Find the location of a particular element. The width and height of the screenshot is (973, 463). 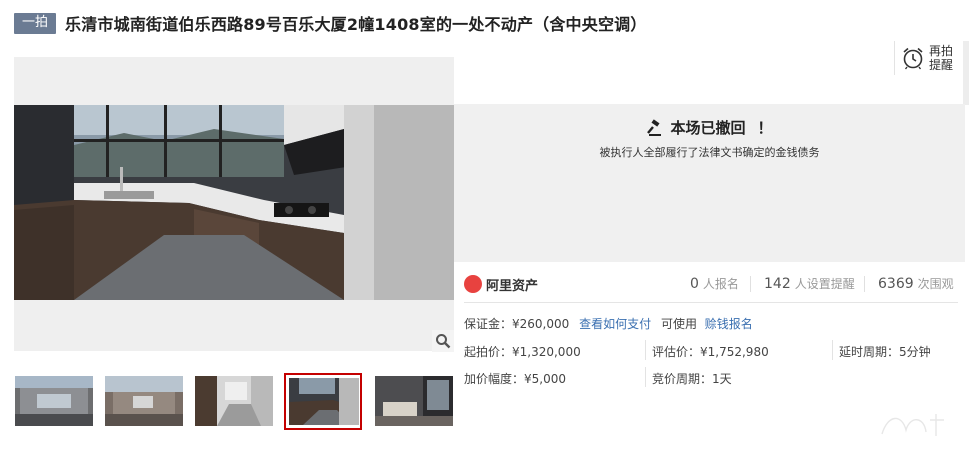

thumbnail-4-selected is located at coordinates (323, 401).